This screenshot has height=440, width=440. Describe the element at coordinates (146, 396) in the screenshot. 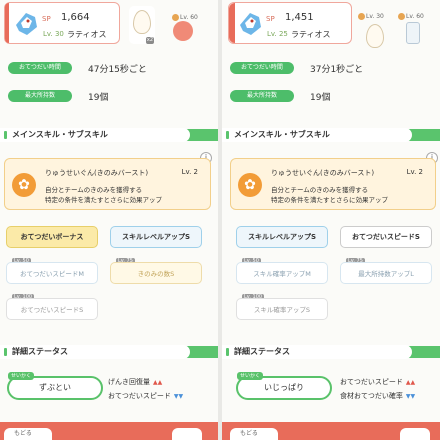

I see `nature-effect: おてつだいスピード ▼▼` at that location.